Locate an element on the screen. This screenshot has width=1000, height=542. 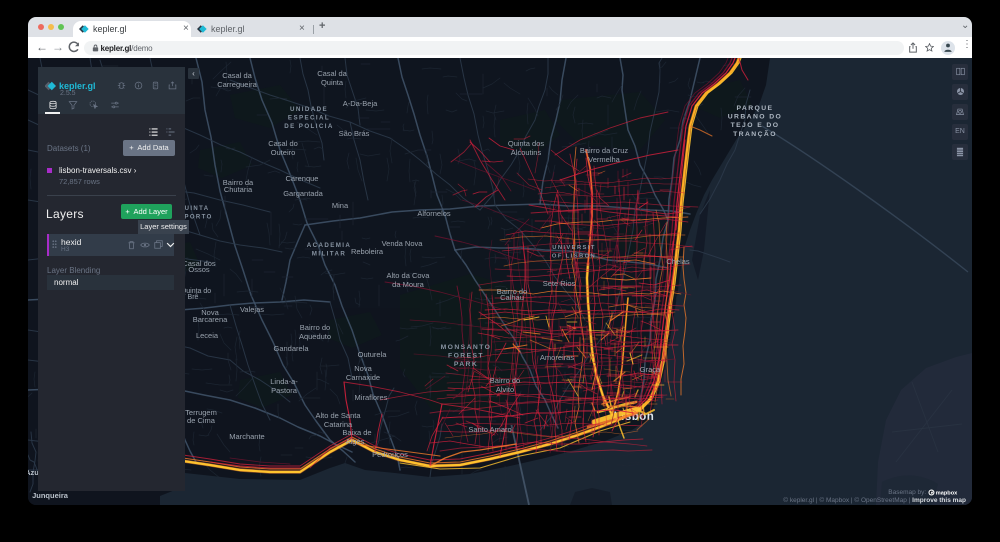
svg-text: Linda-a- is located at coordinates (284, 381).